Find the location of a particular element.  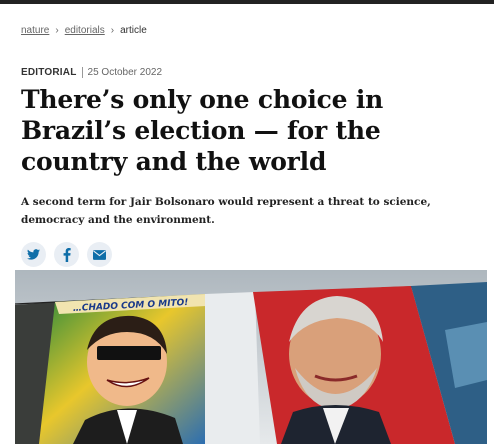

article-type: EDITORIAL is located at coordinates (49, 72).